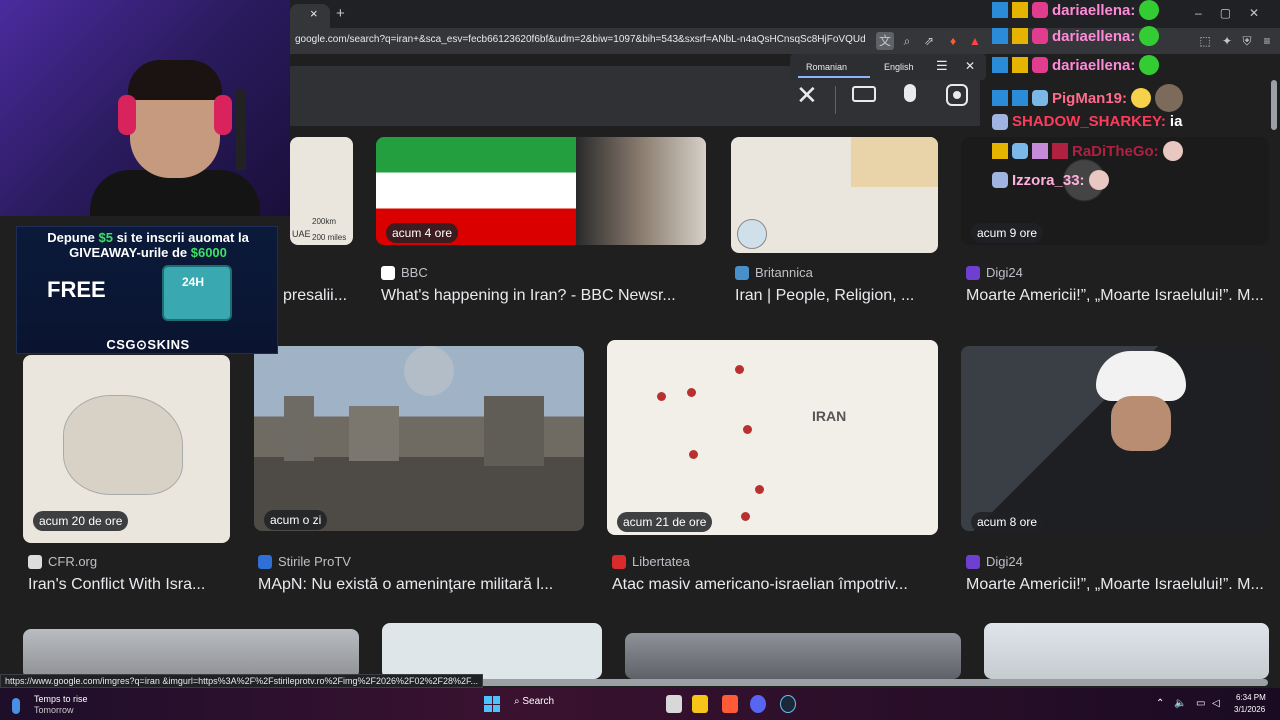 The width and height of the screenshot is (1280, 720). Describe the element at coordinates (419, 438) in the screenshot. I see `image-result-protv-city: acum o zi` at that location.